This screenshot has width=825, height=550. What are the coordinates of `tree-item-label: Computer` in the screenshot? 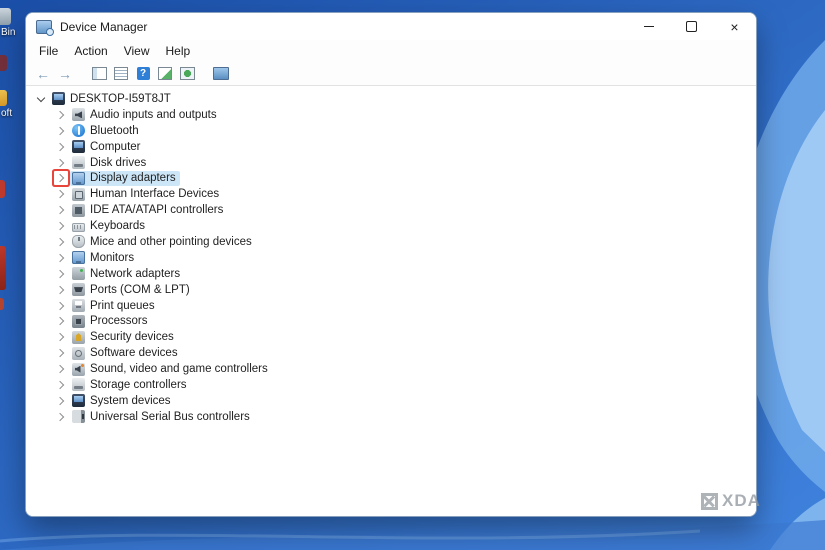 It's located at (115, 146).